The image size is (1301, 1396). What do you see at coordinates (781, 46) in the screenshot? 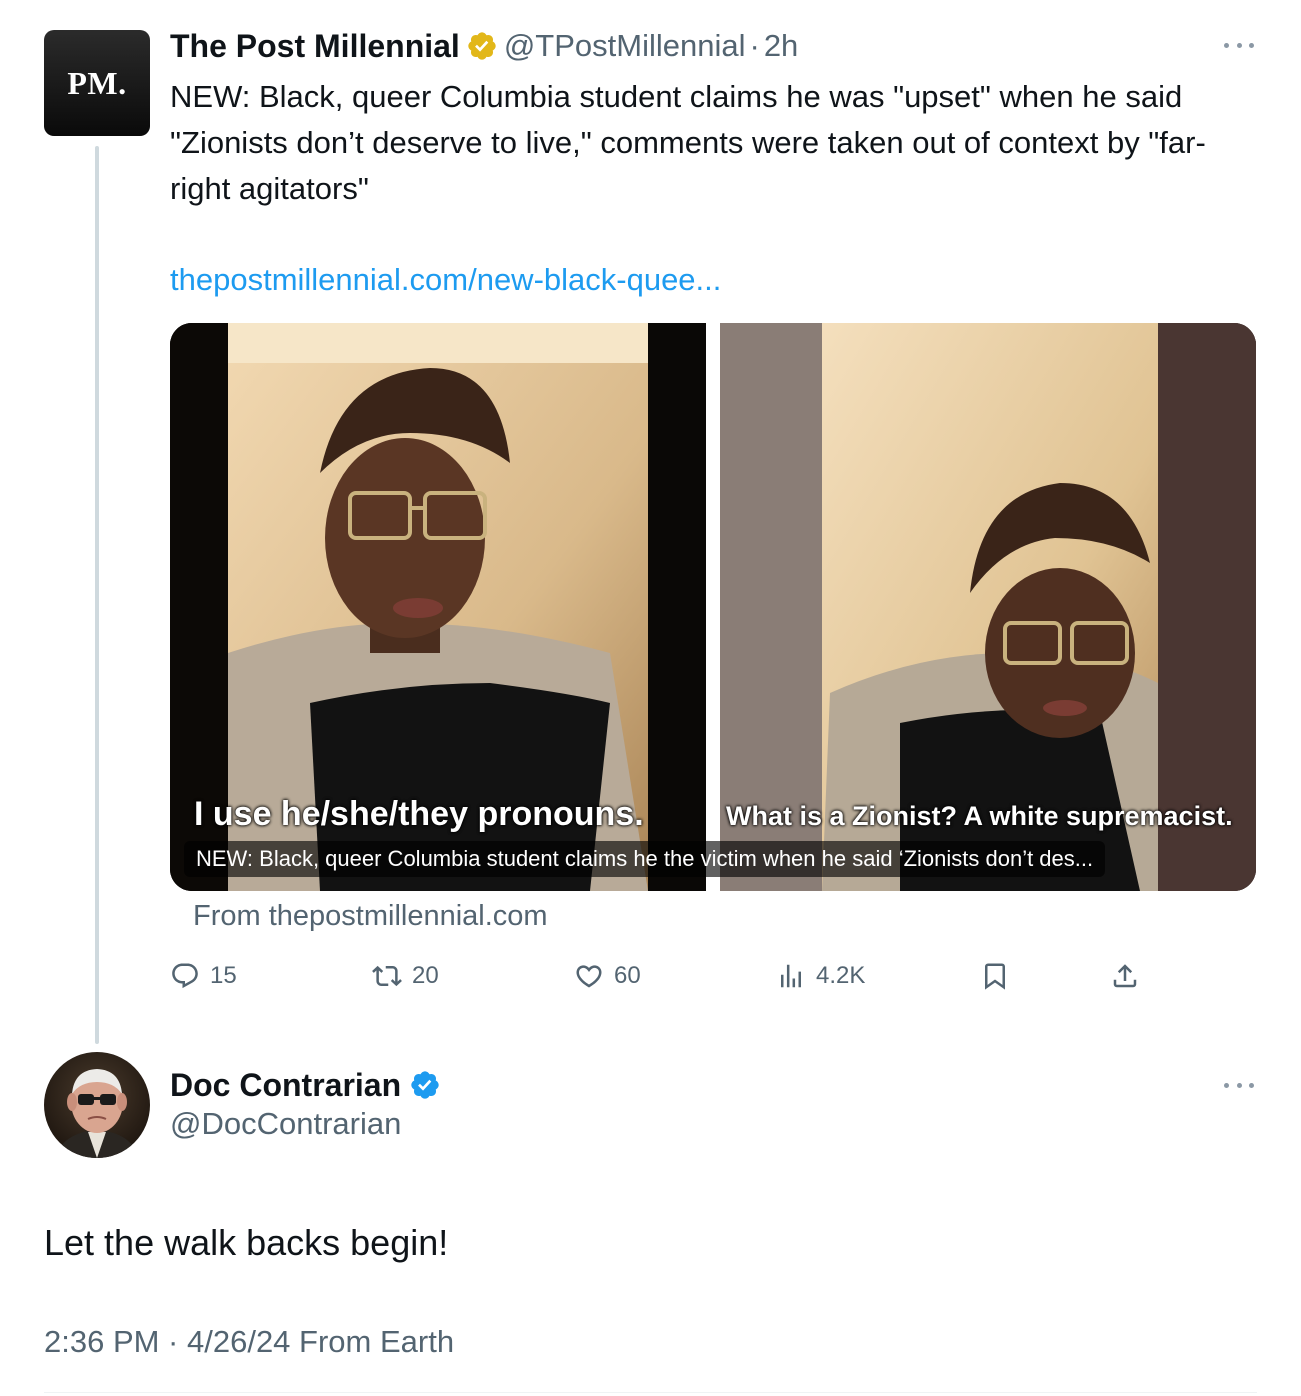
I see `parent-timestamp: 2h` at bounding box center [781, 46].